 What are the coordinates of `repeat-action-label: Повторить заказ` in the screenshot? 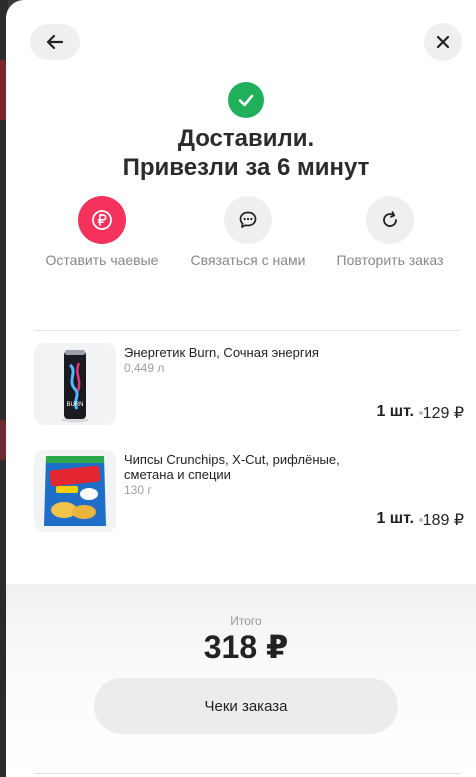 It's located at (390, 260).